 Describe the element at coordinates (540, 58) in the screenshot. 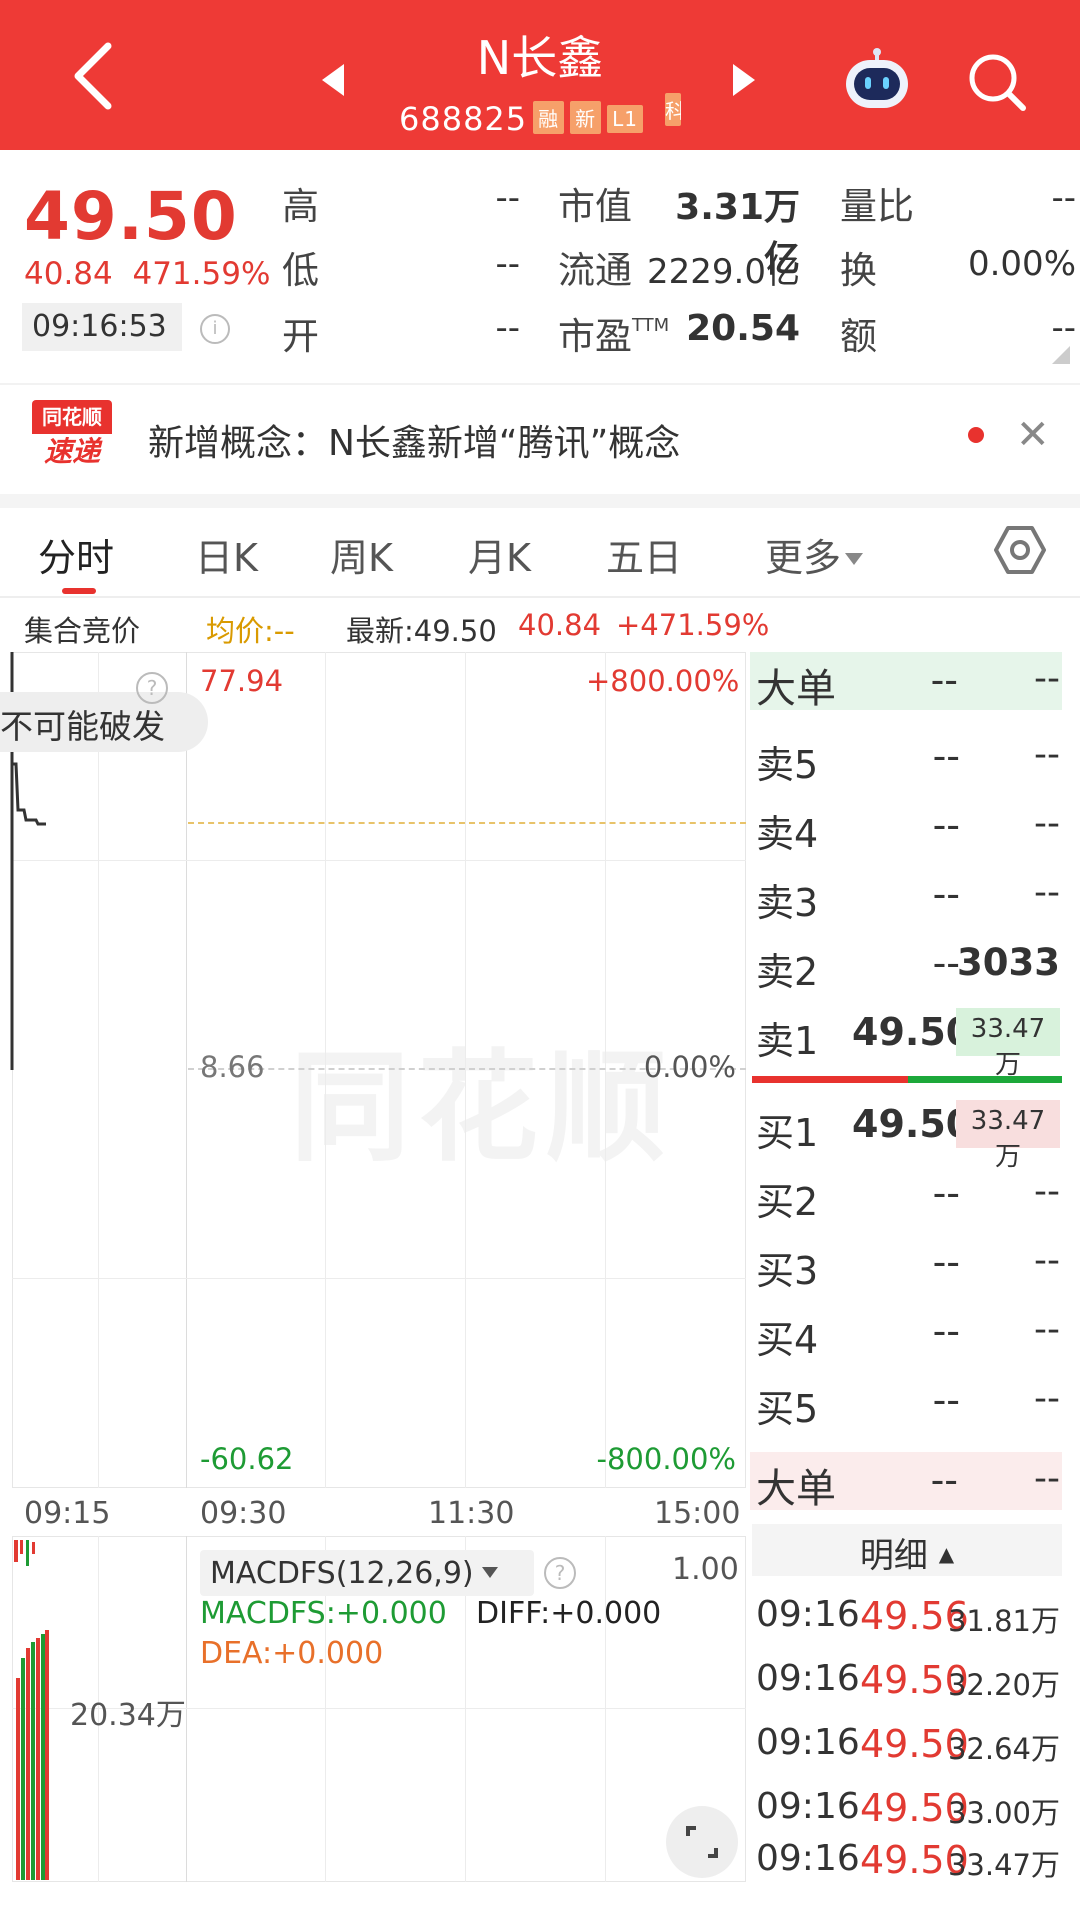

I see `stock-name: N长鑫` at that location.